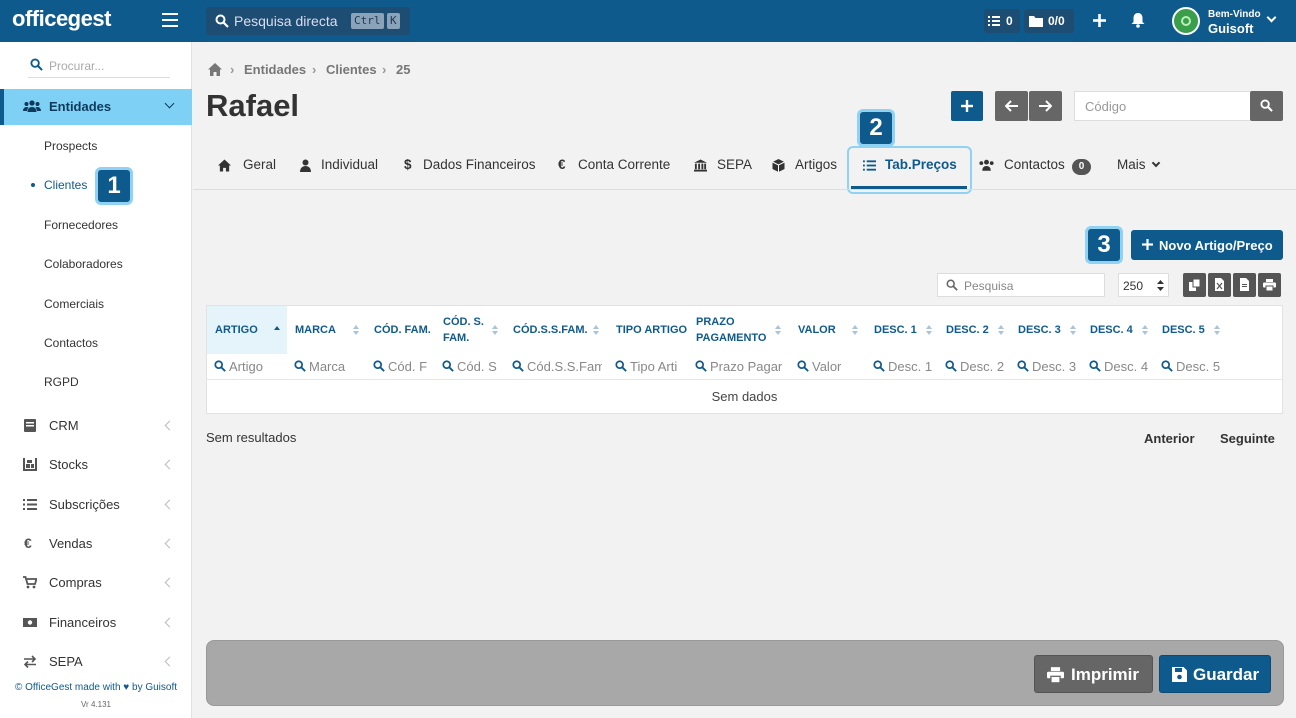 The width and height of the screenshot is (1296, 718). What do you see at coordinates (1021, 285) in the screenshot?
I see `grid-search-input: Pesquisa` at bounding box center [1021, 285].